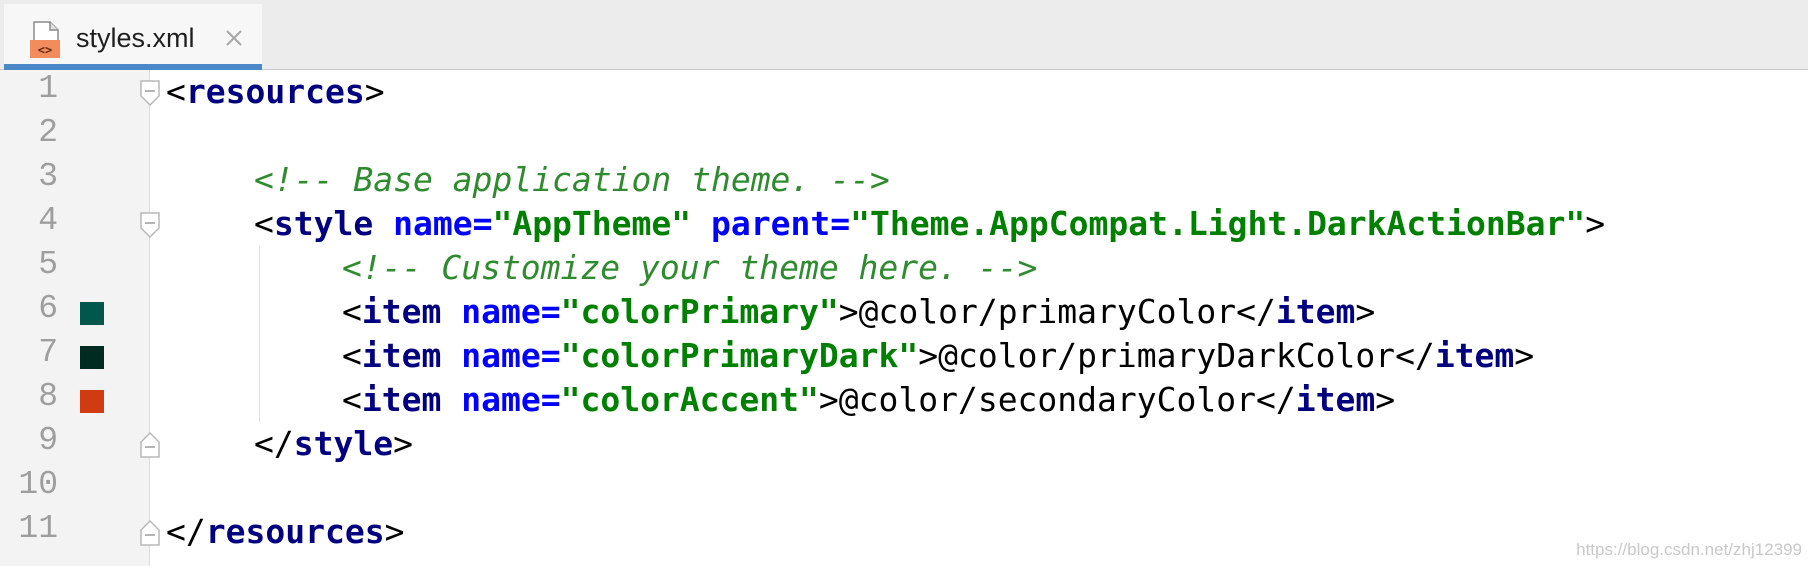  Describe the element at coordinates (592, 223) in the screenshot. I see `attribute-value: "AppTheme"` at that location.